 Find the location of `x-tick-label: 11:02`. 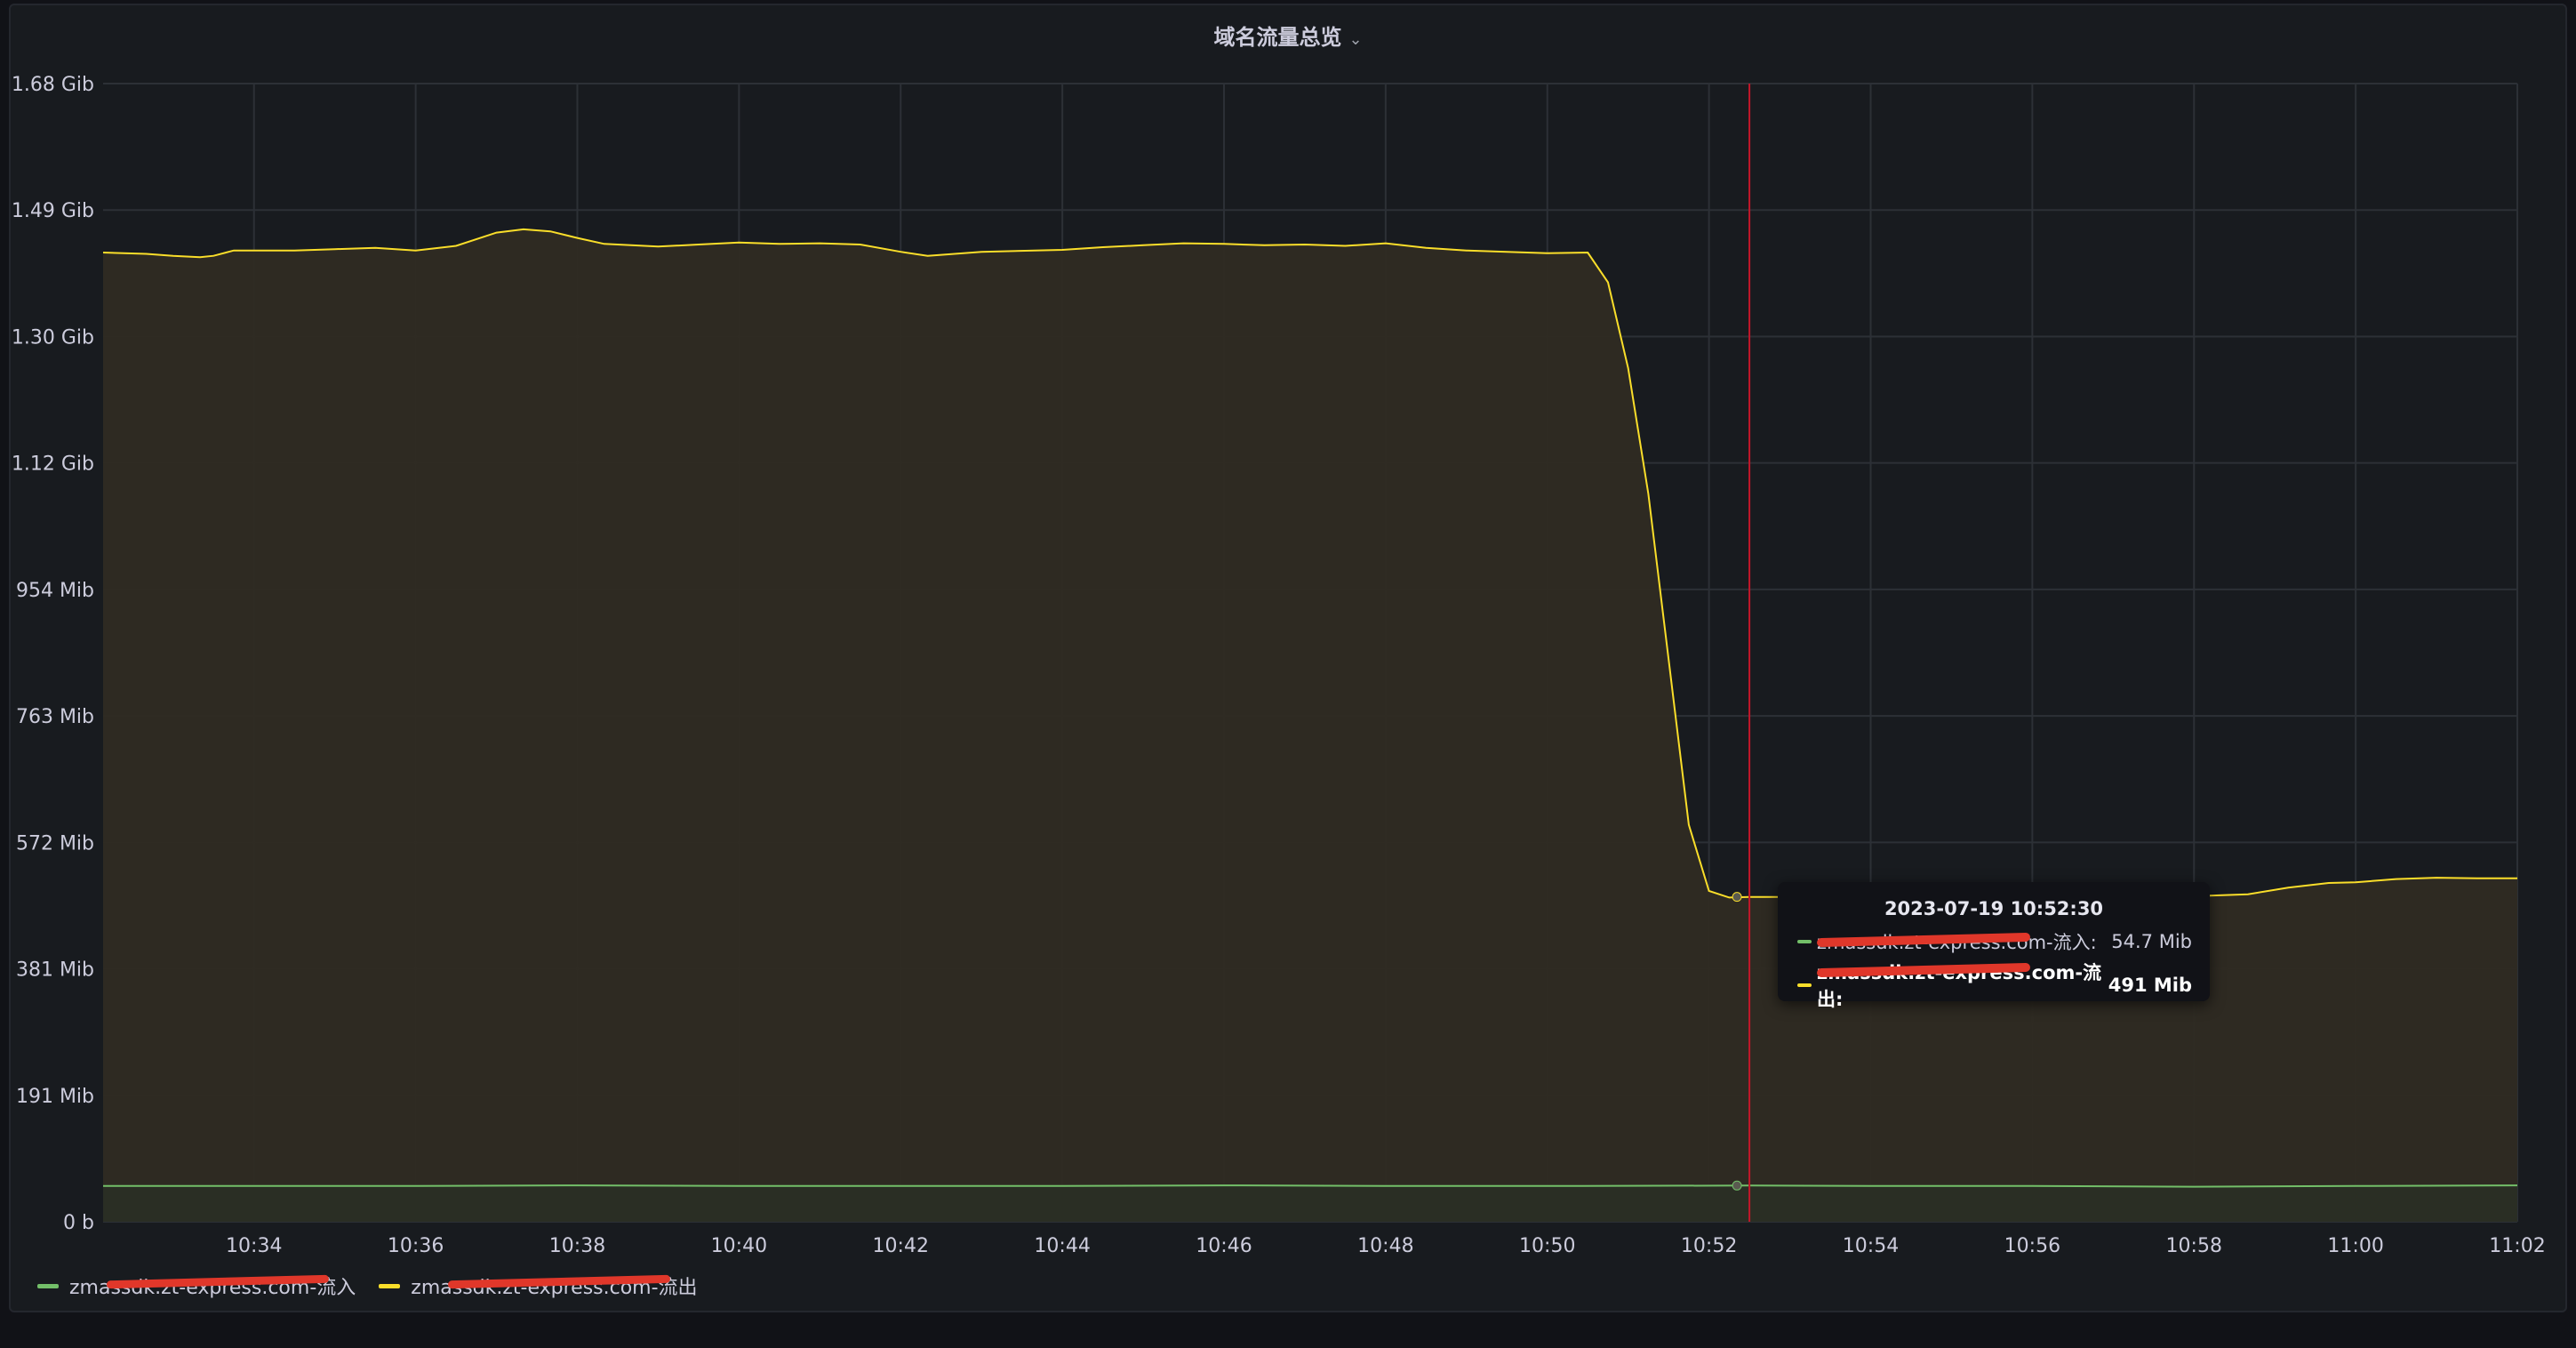

x-tick-label: 11:02 is located at coordinates (2517, 1246).